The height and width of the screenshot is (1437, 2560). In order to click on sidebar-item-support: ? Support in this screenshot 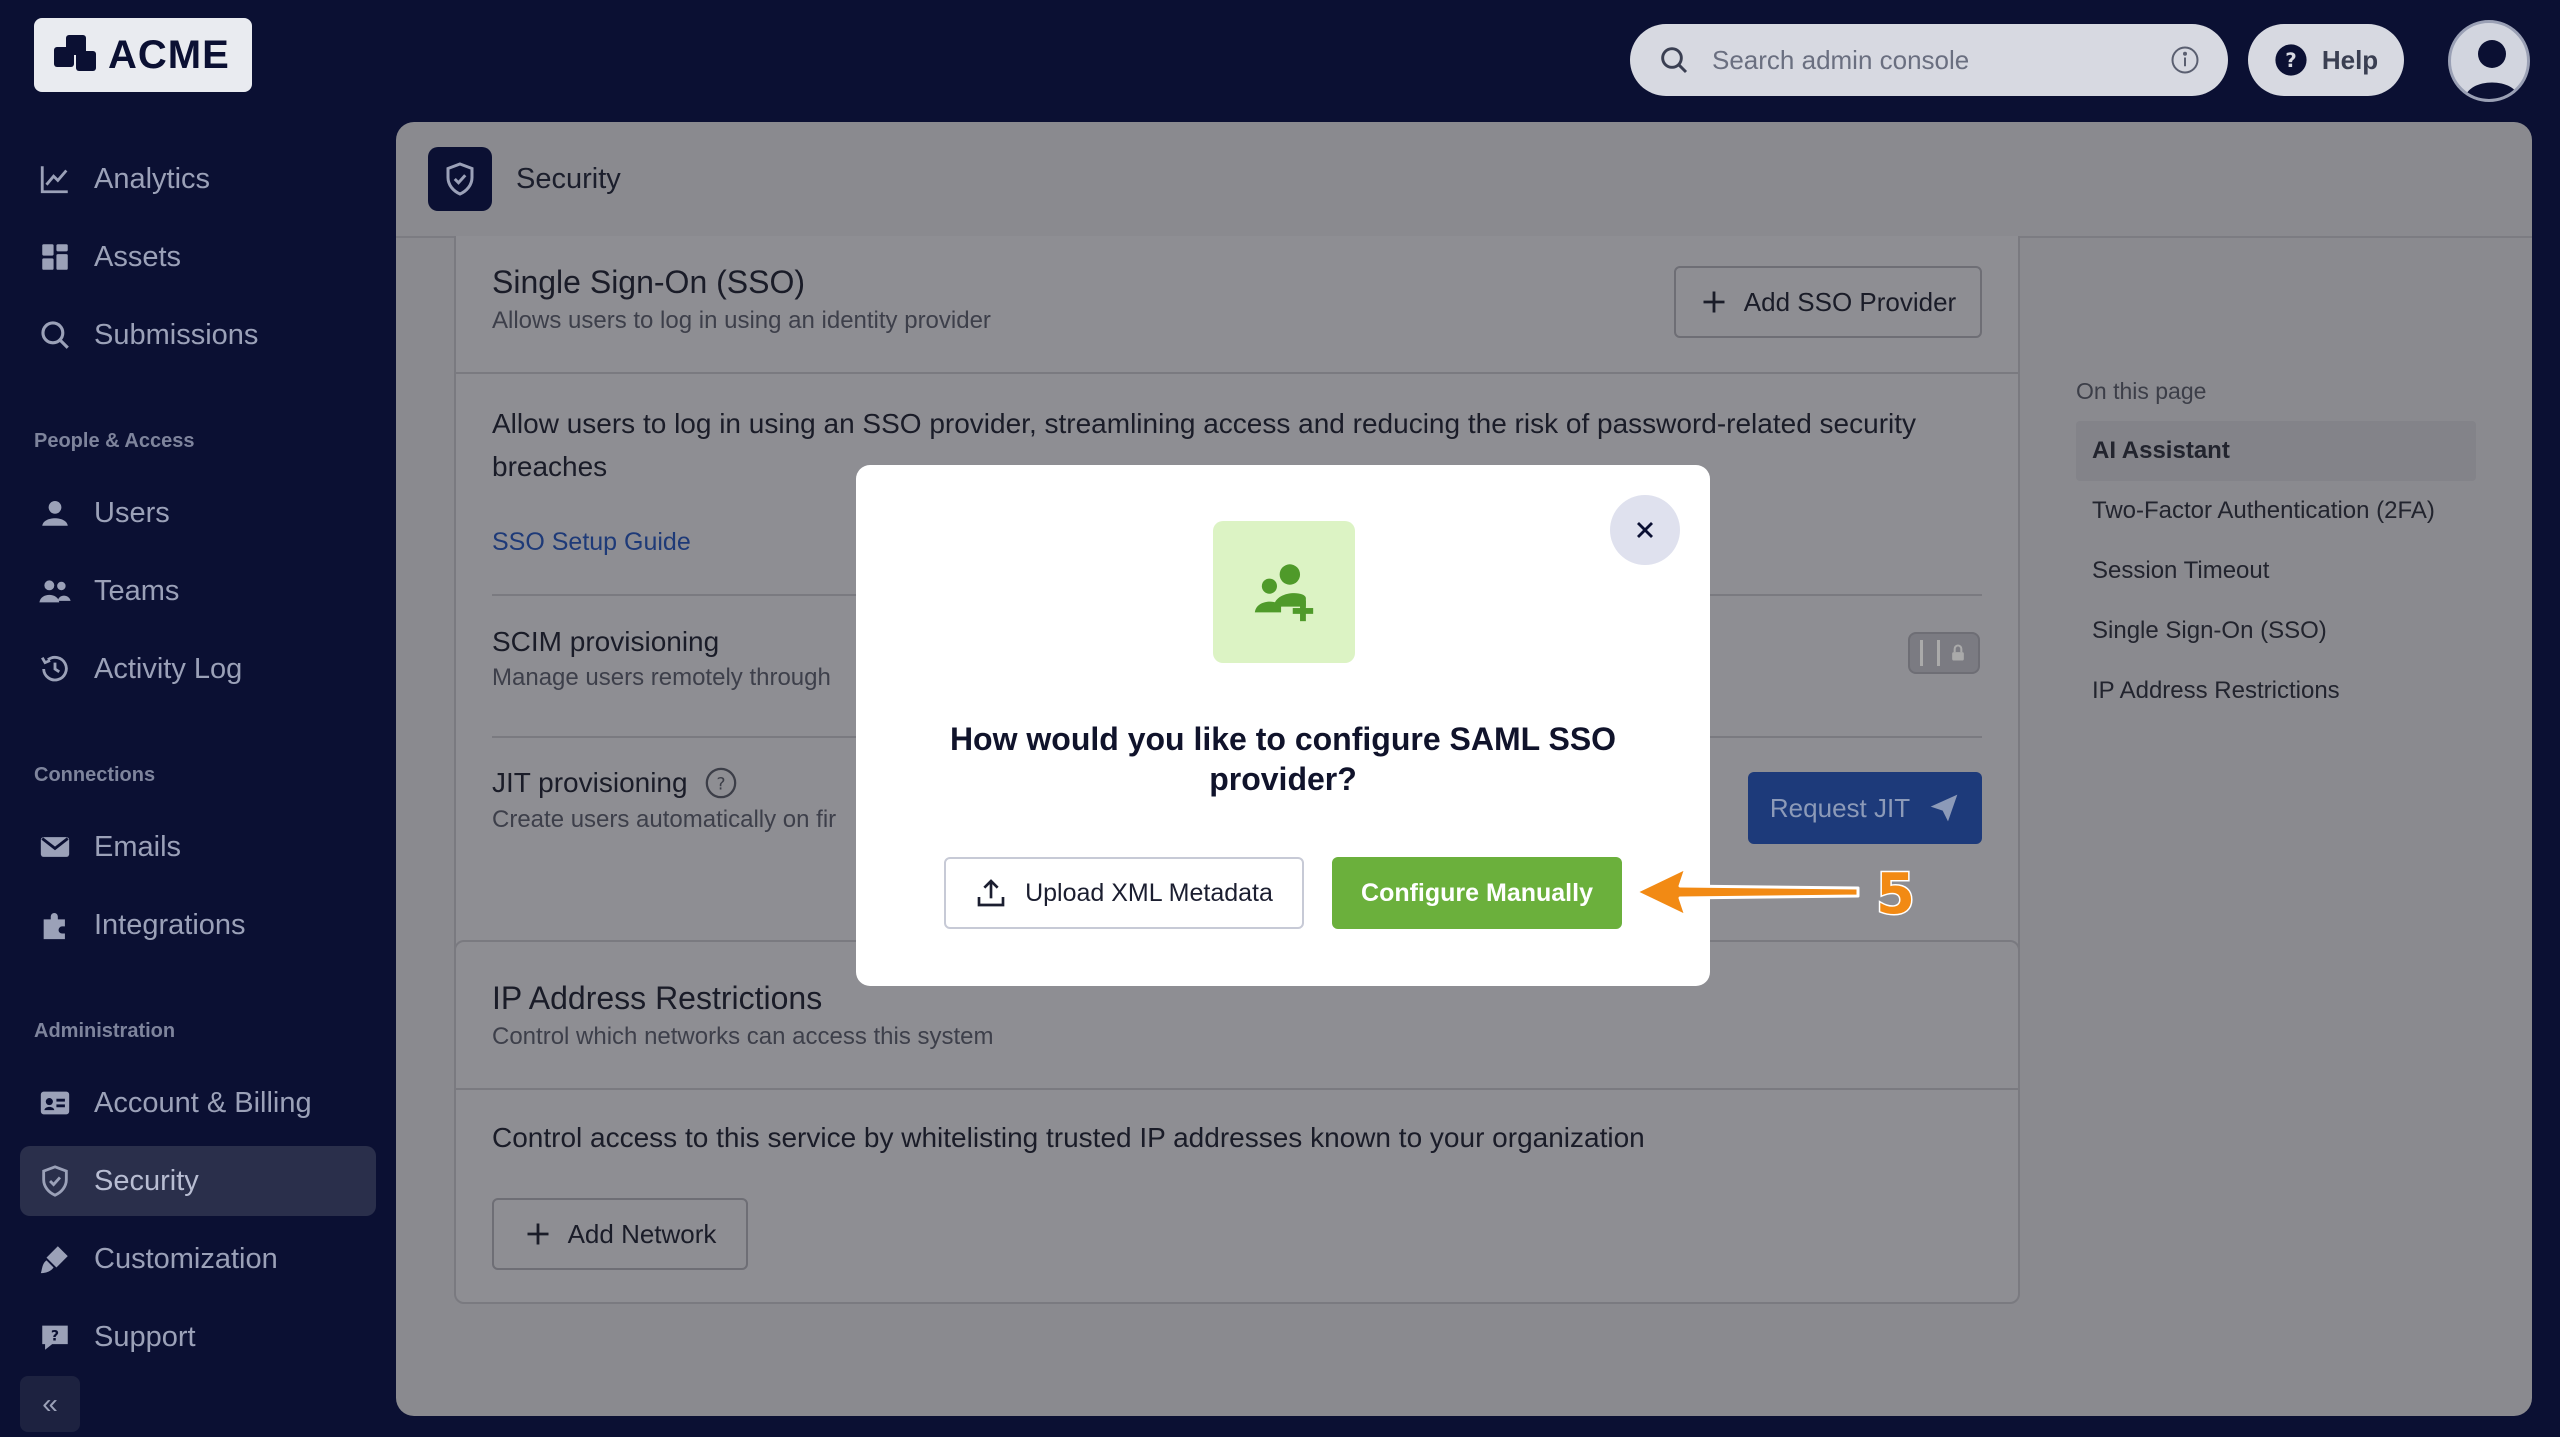, I will do `click(198, 1337)`.